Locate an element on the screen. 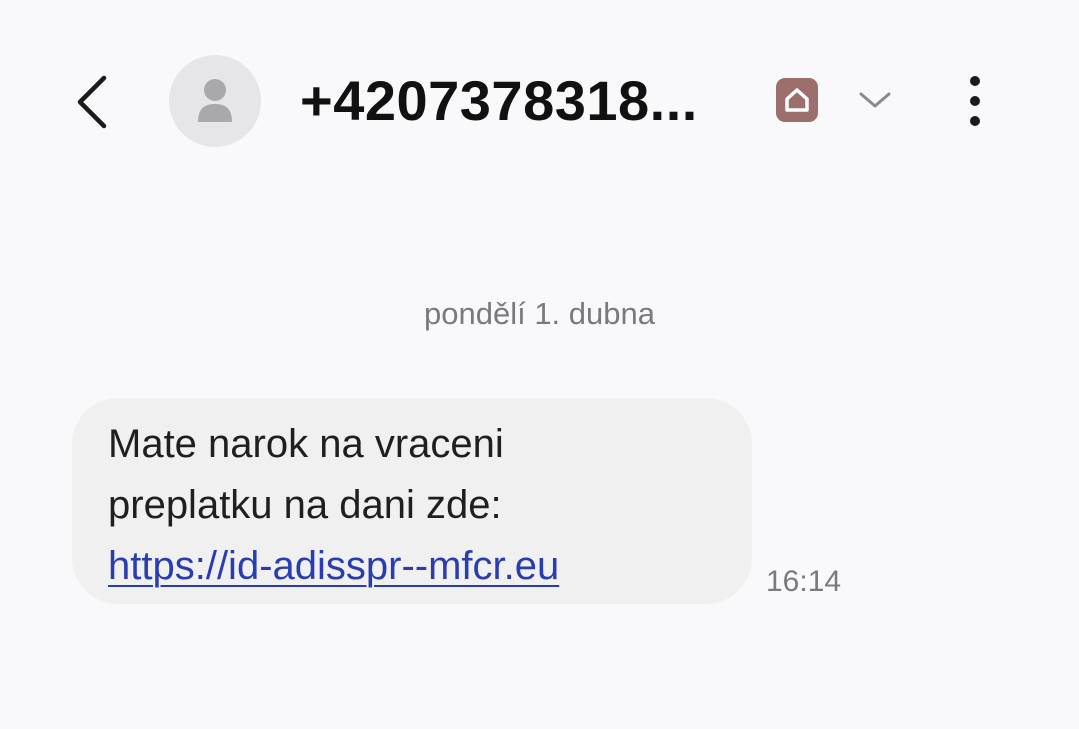 The image size is (1079, 729). expand-button is located at coordinates (875, 100).